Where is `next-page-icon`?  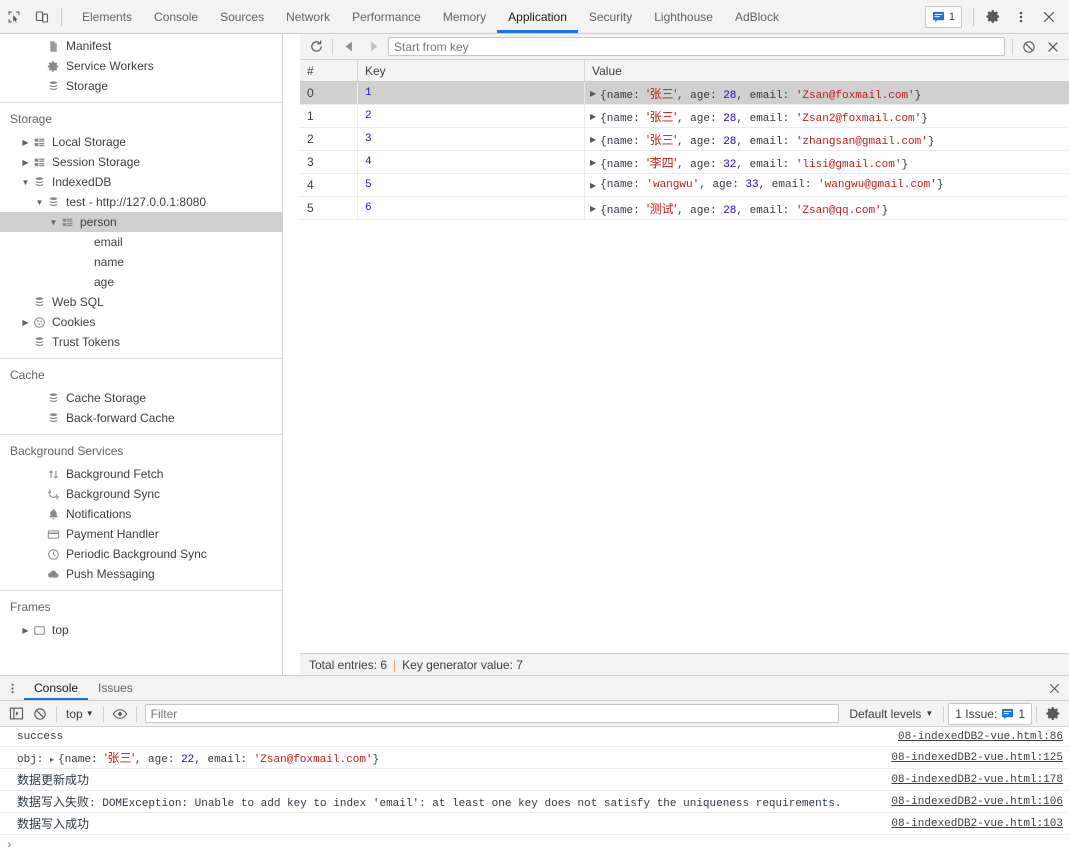 next-page-icon is located at coordinates (373, 47).